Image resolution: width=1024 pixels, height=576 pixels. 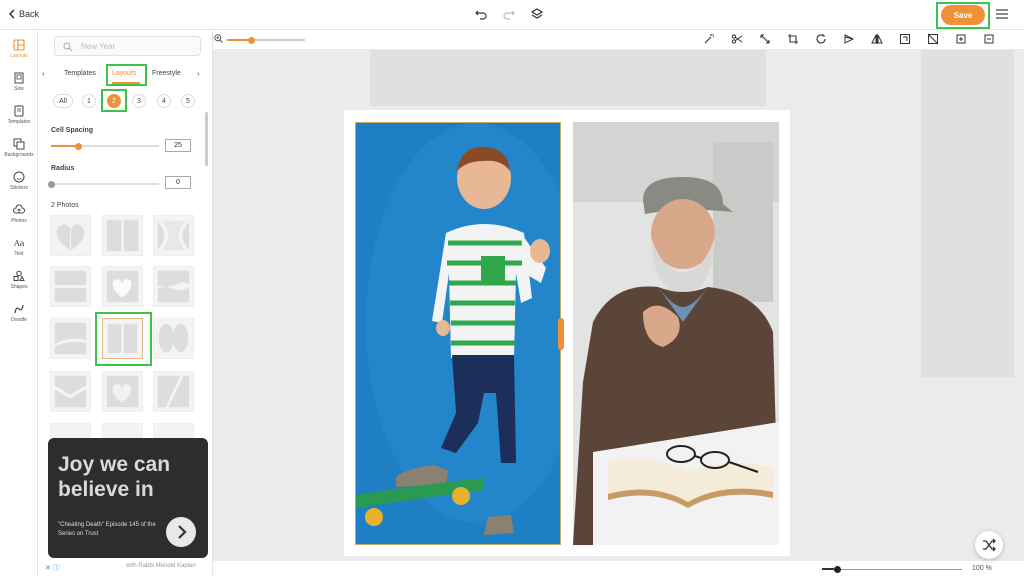 I want to click on nav-layouts: Layouts, so click(x=19, y=49).